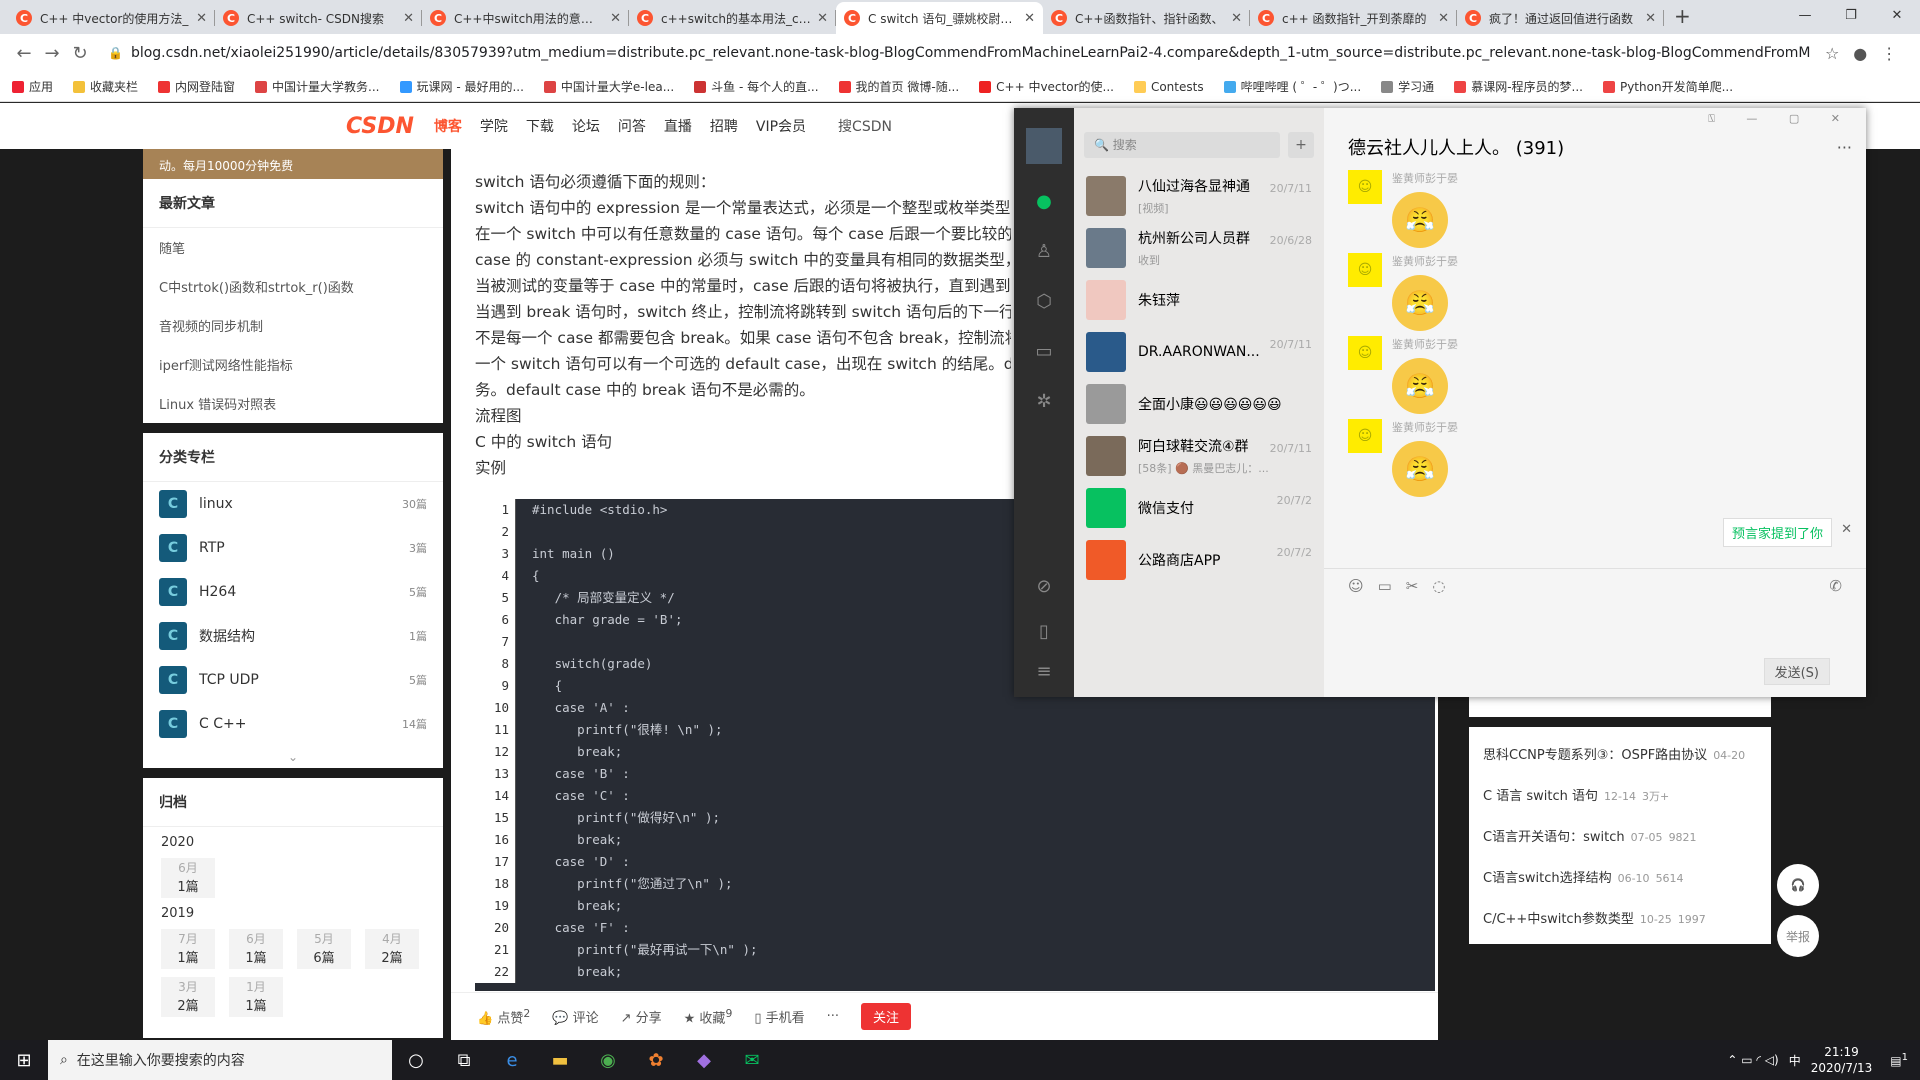  I want to click on category-item: C RTP 3篇, so click(293, 548).